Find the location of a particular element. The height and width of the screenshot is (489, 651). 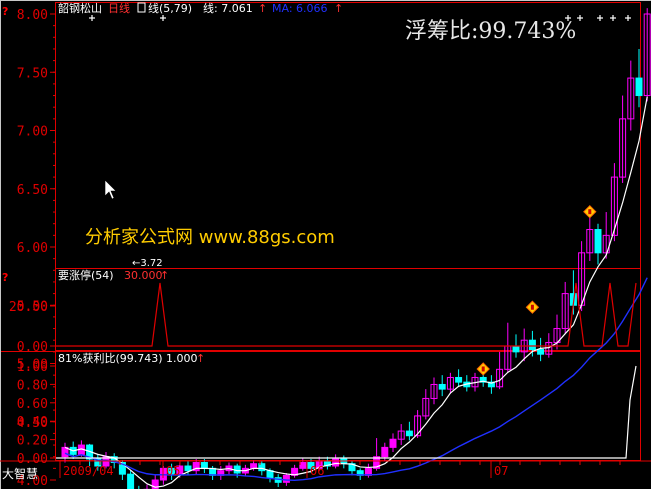

panel2-arrow: ↑ is located at coordinates (164, 275).